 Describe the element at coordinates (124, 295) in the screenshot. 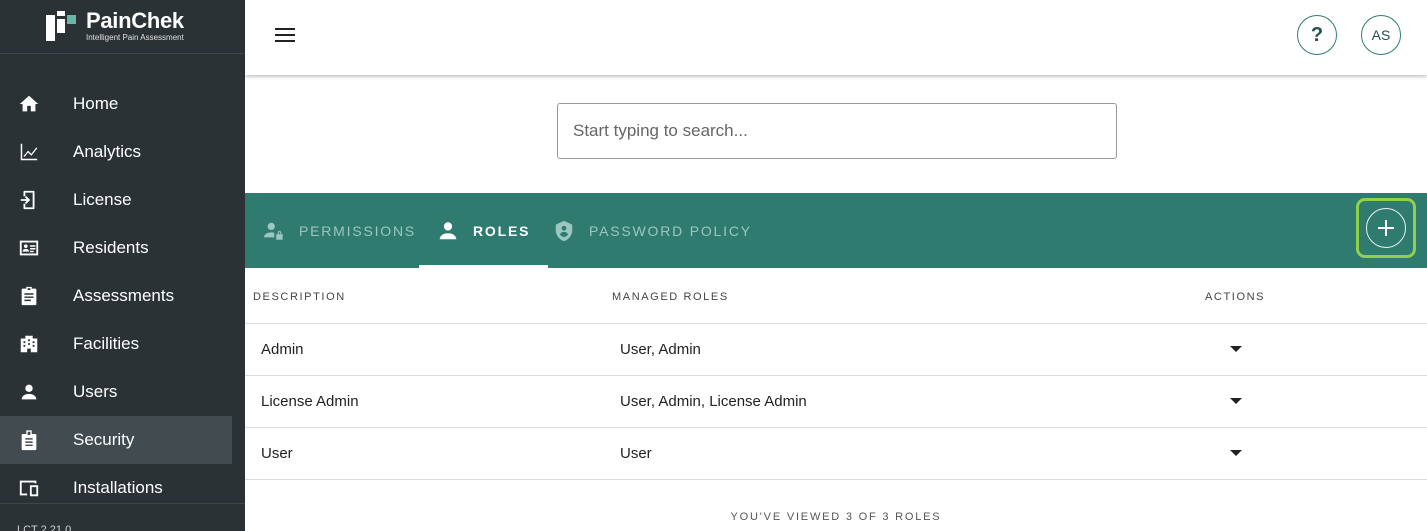

I see `sidebar-item-label: Assessments` at that location.